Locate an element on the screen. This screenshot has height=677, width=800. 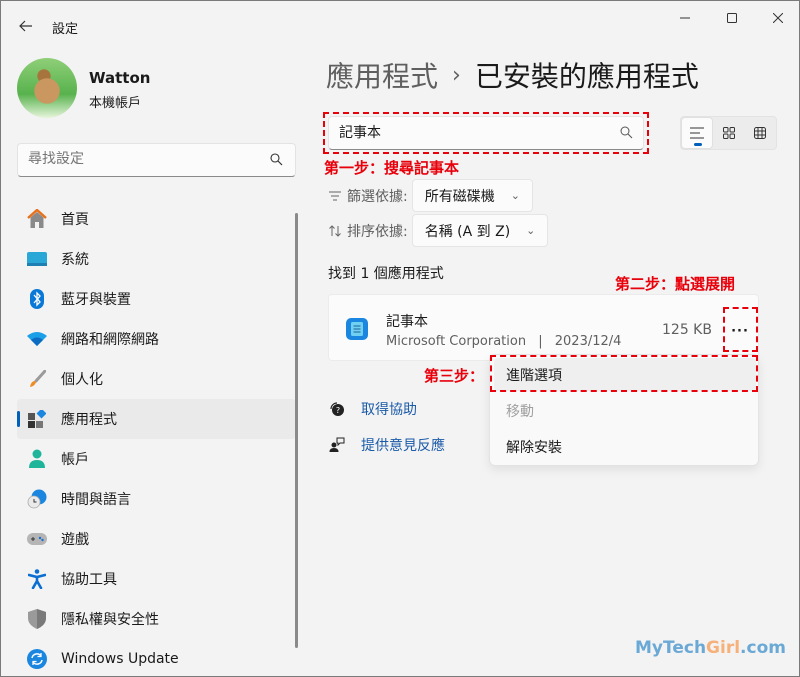
tile-view-icon is located at coordinates (728, 133).